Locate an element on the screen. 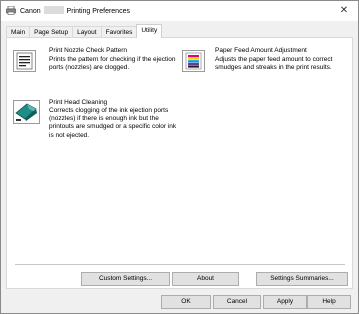 The image size is (359, 314). printer-icon is located at coordinates (11, 10).